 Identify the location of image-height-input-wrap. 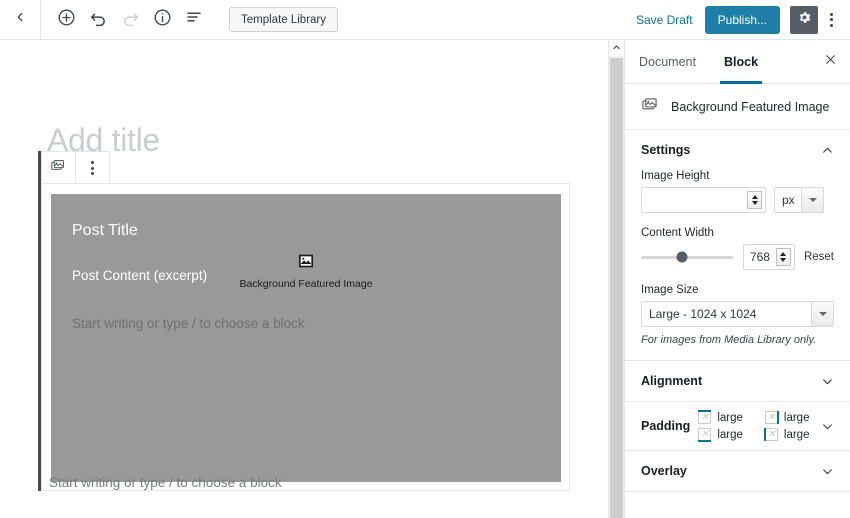
(703, 200).